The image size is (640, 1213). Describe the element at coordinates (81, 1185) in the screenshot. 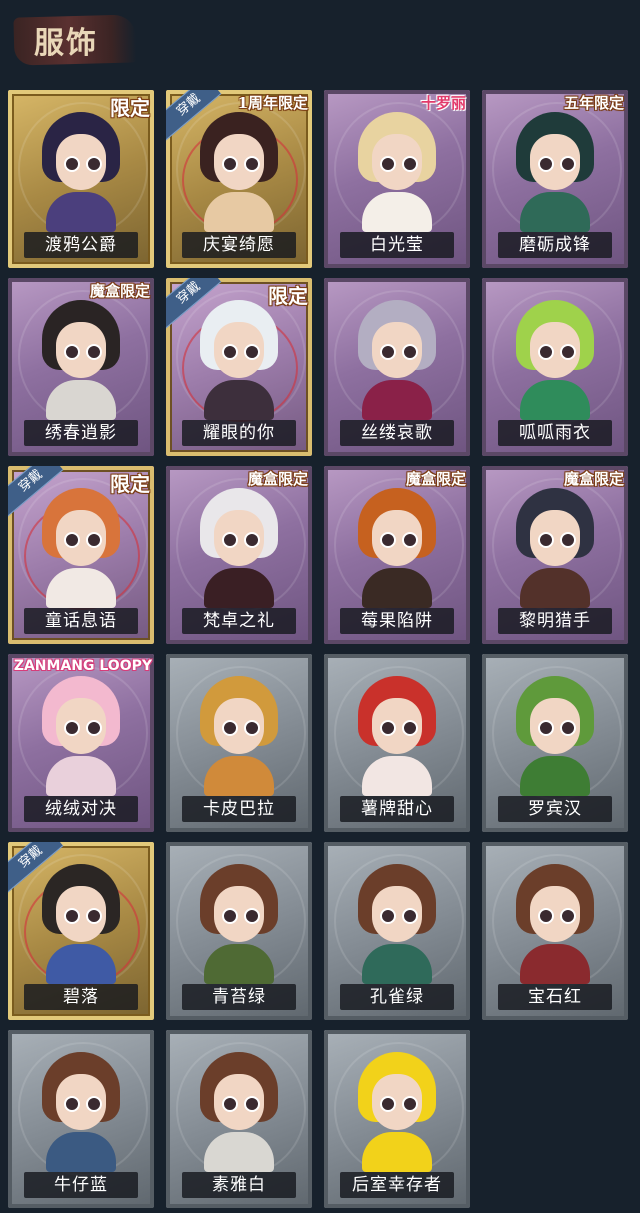

I see `outfit-name: 牛仔蓝` at that location.